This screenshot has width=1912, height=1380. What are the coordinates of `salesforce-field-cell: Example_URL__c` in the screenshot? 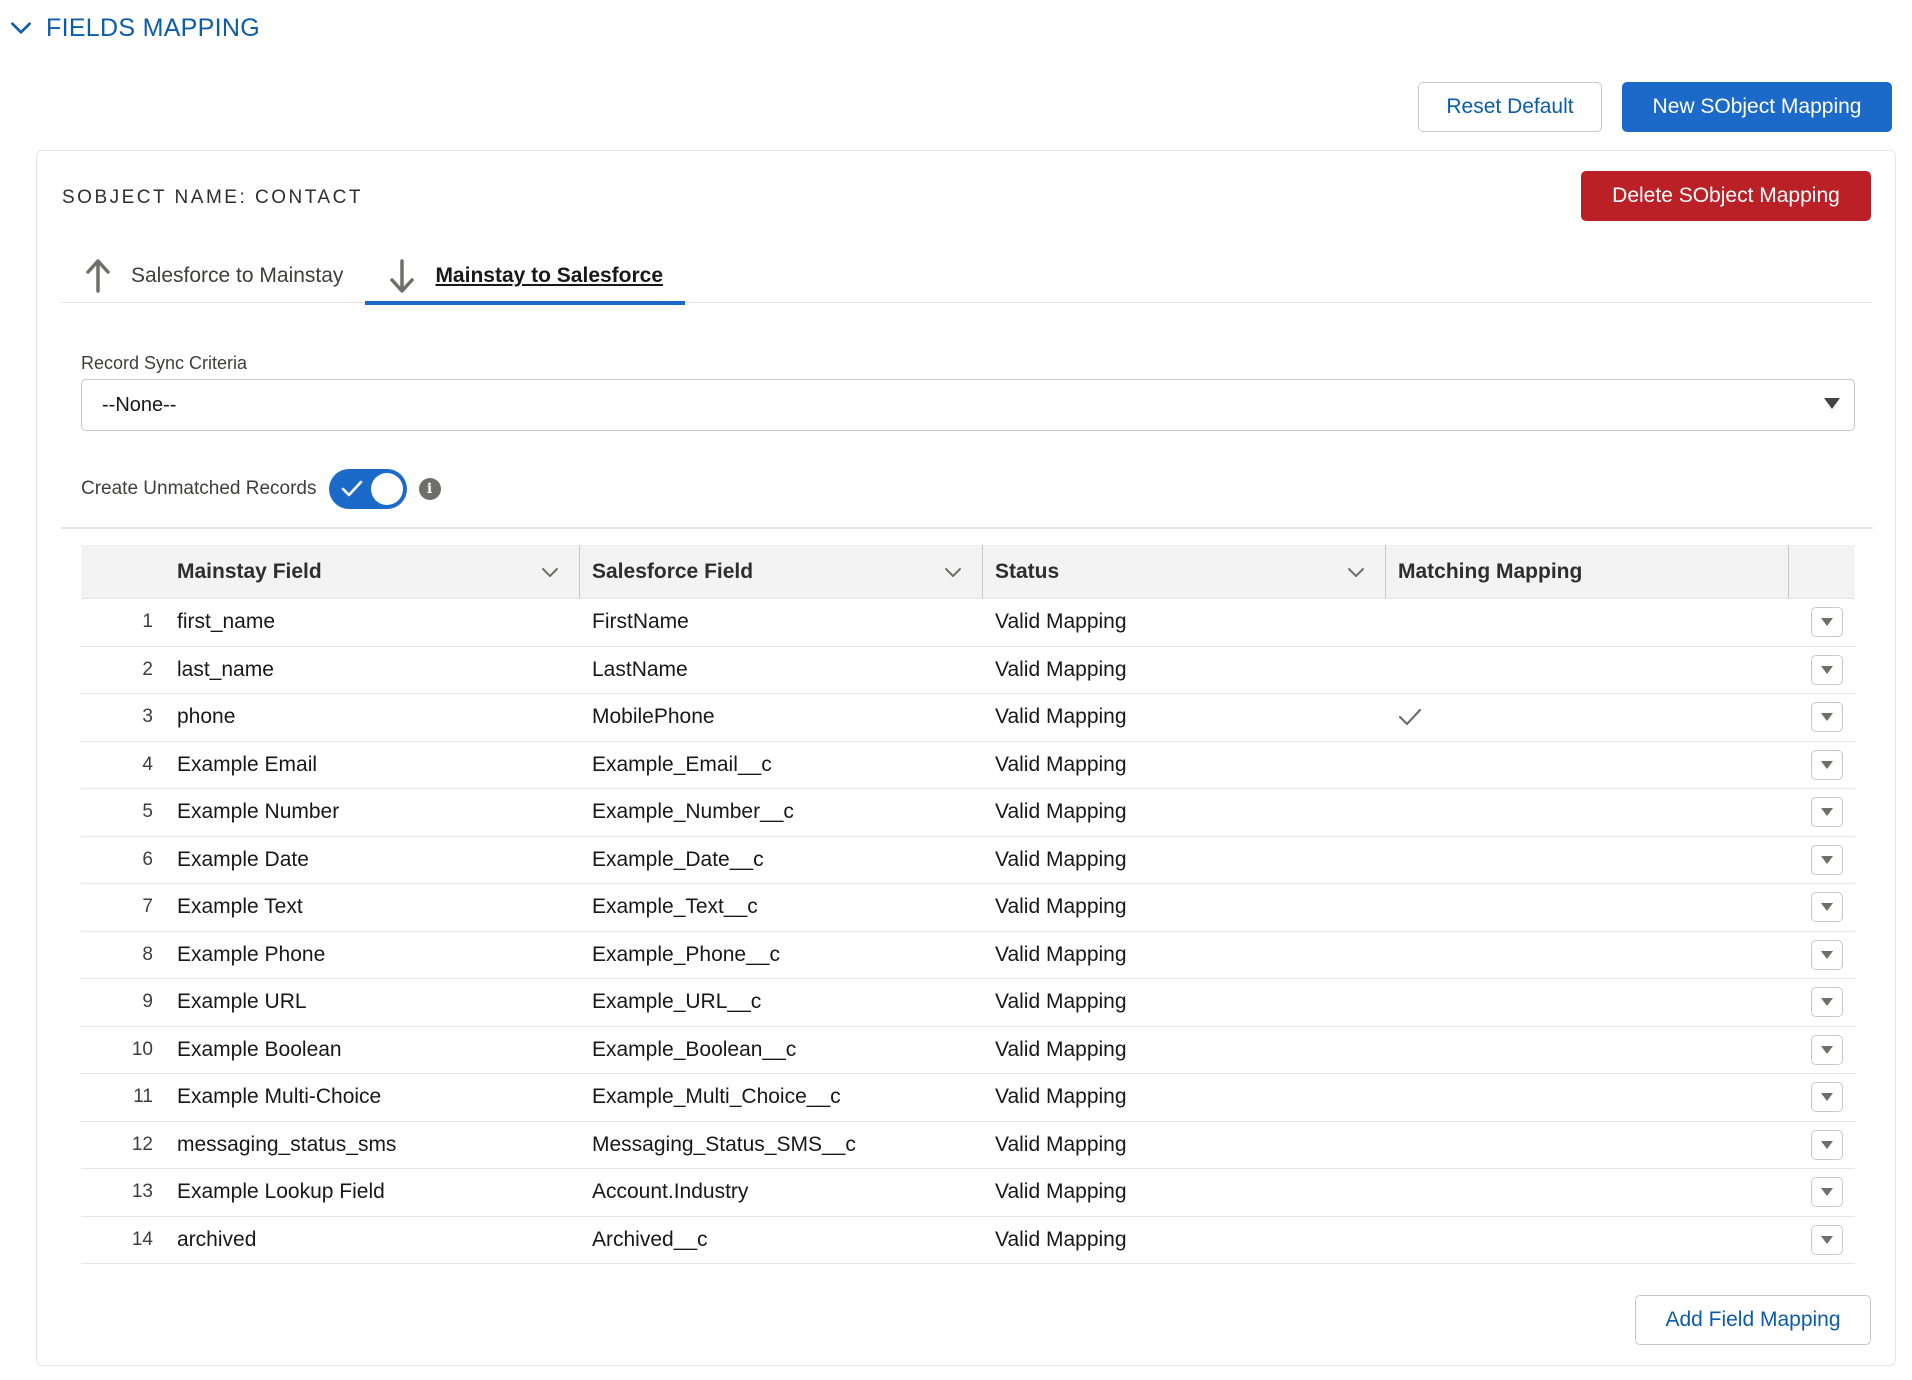 It's located at (677, 1002).